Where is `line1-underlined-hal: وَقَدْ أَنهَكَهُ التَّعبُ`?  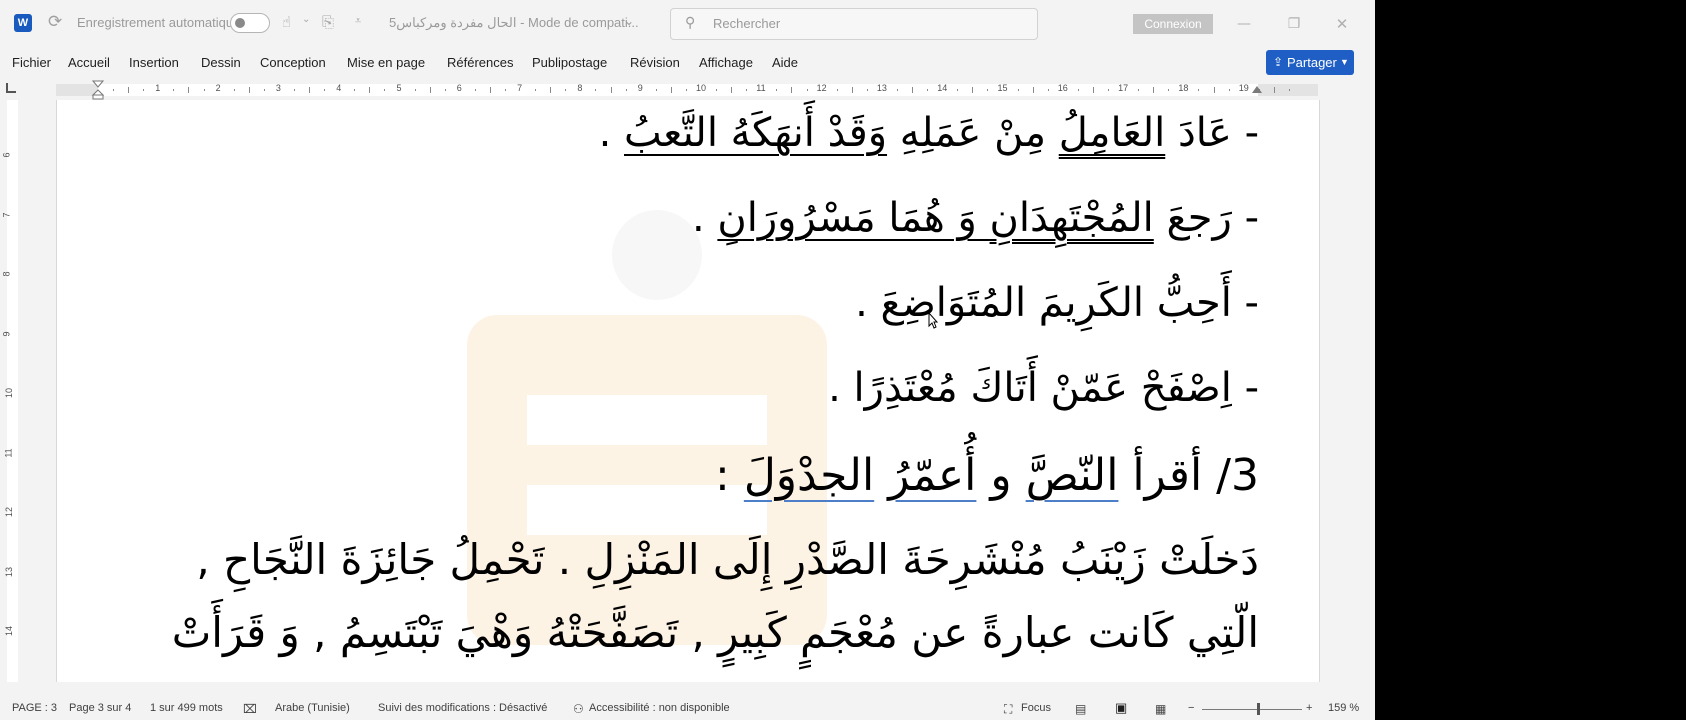 line1-underlined-hal: وَقَدْ أَنهَكَهُ التَّعبُ is located at coordinates (756, 133).